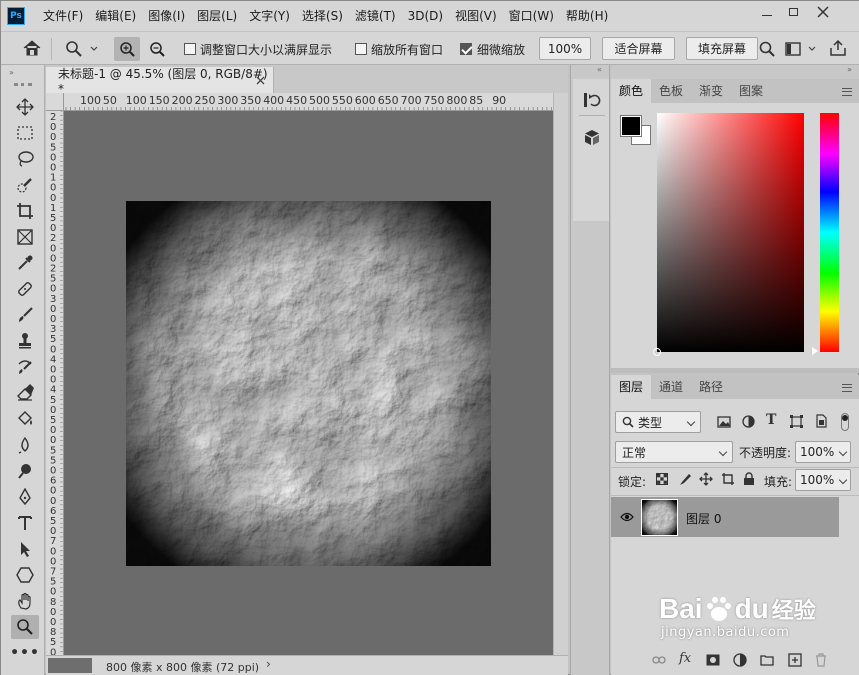 The width and height of the screenshot is (859, 675). Describe the element at coordinates (11, 72) in the screenshot. I see `collapse-toolbar-icon: »` at that location.